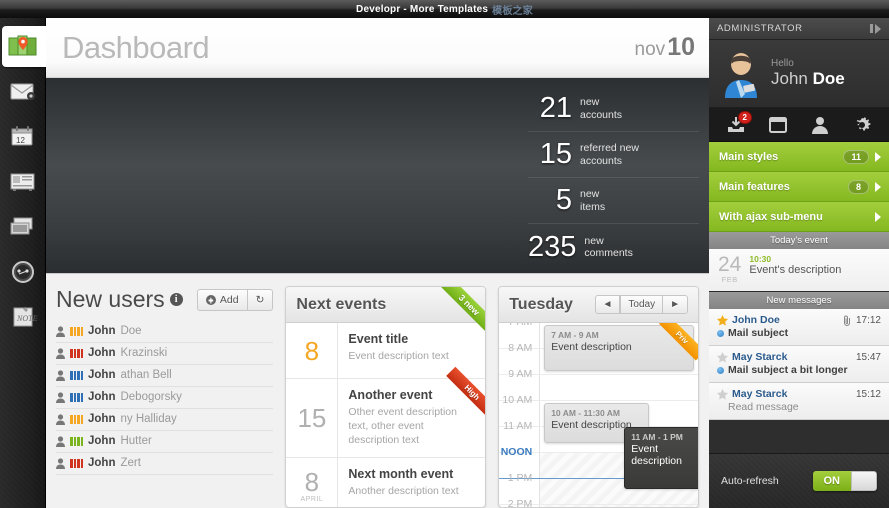 The height and width of the screenshot is (508, 889). What do you see at coordinates (799, 187) in the screenshot?
I see `sidebar-menu-item: Main features 8` at bounding box center [799, 187].